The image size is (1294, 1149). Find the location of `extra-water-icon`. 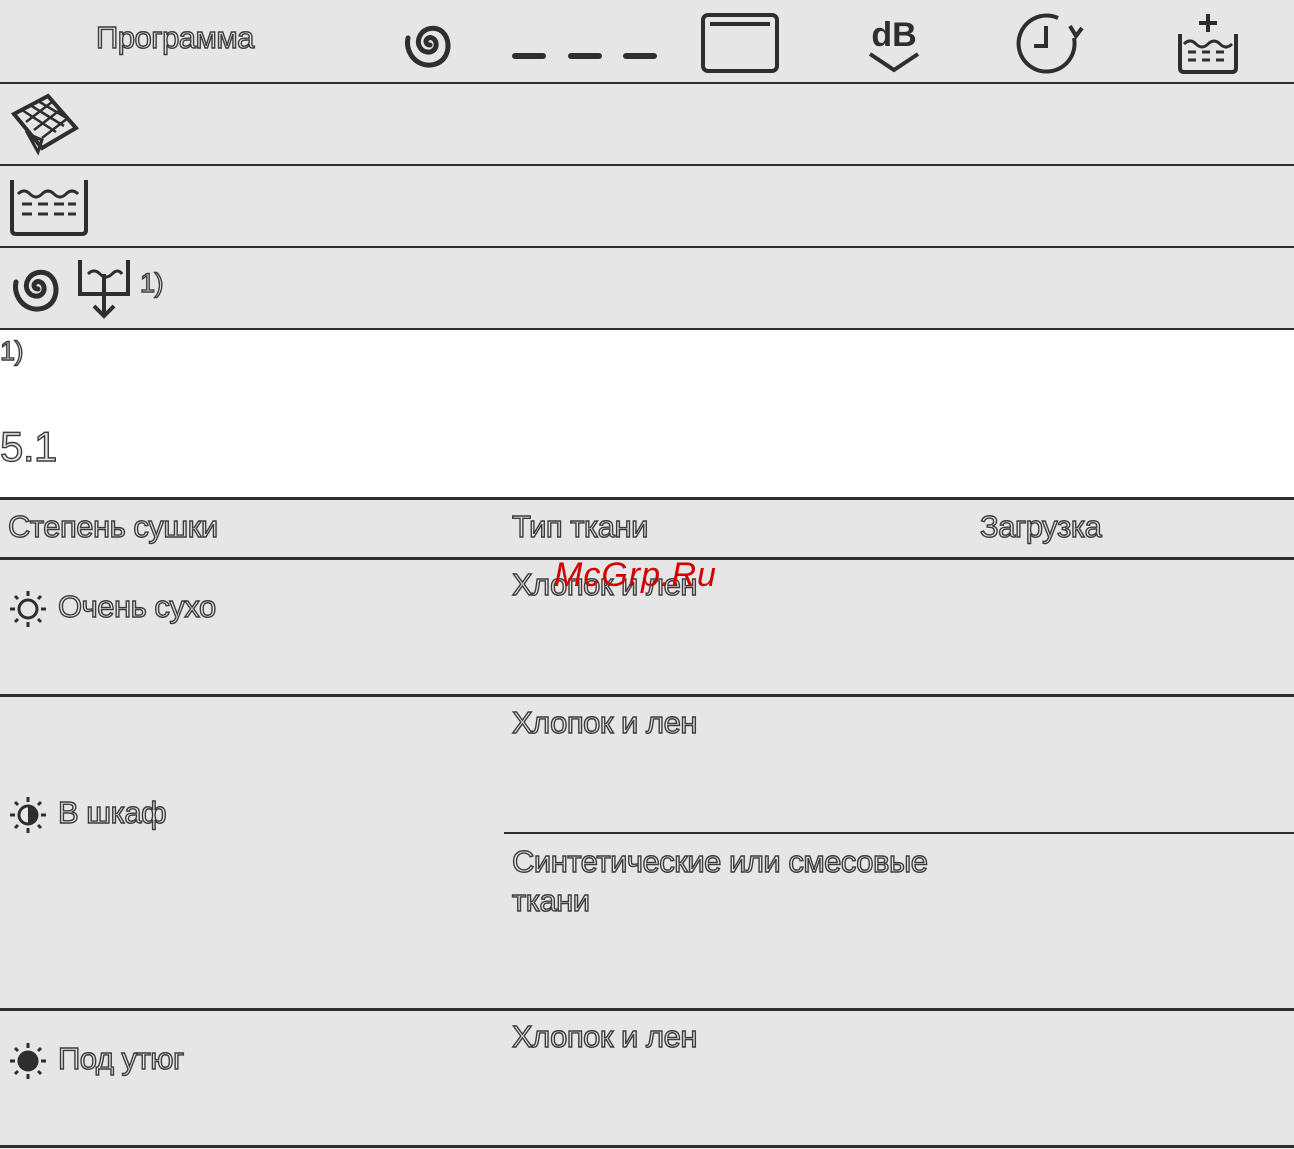

extra-water-icon is located at coordinates (1208, 43).